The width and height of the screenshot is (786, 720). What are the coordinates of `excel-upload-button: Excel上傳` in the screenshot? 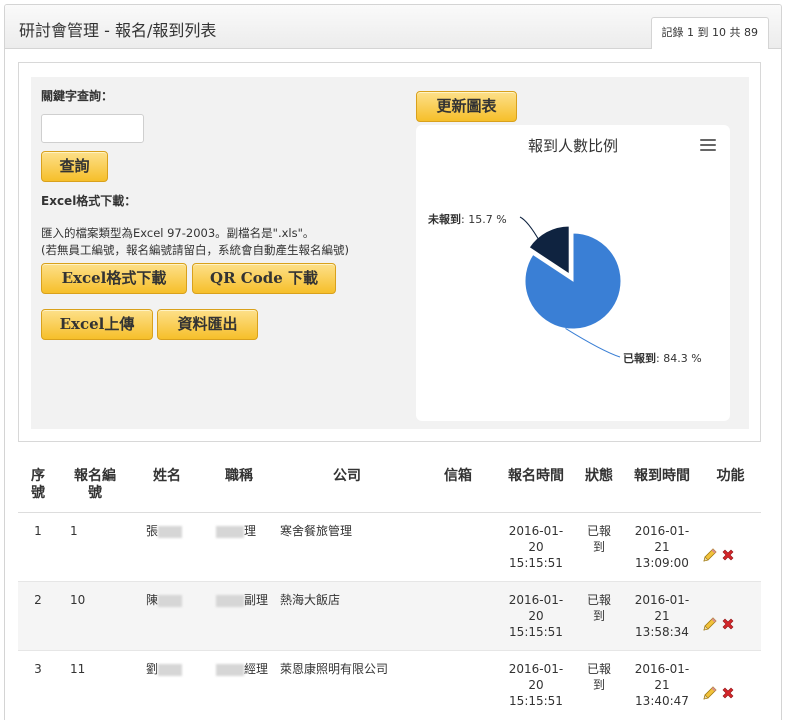 It's located at (97, 324).